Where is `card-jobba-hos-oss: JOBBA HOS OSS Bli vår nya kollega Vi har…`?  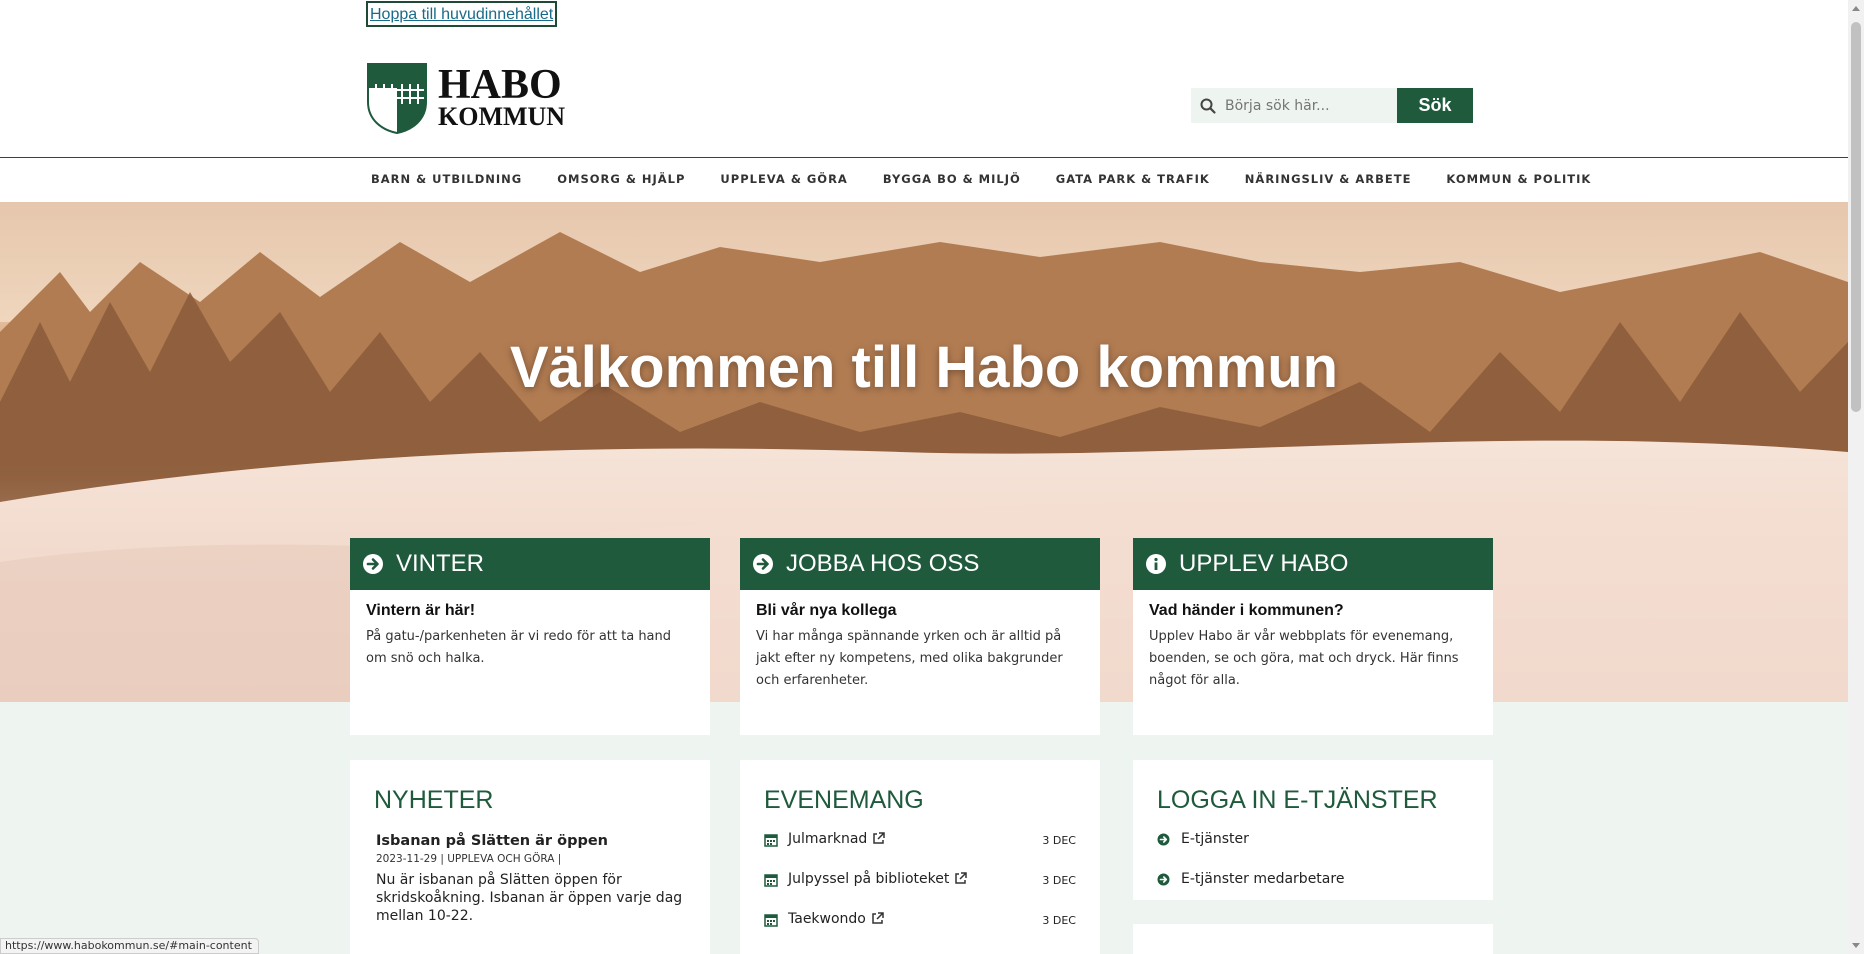 card-jobba-hos-oss: JOBBA HOS OSS Bli vår nya kollega Vi har… is located at coordinates (920, 636).